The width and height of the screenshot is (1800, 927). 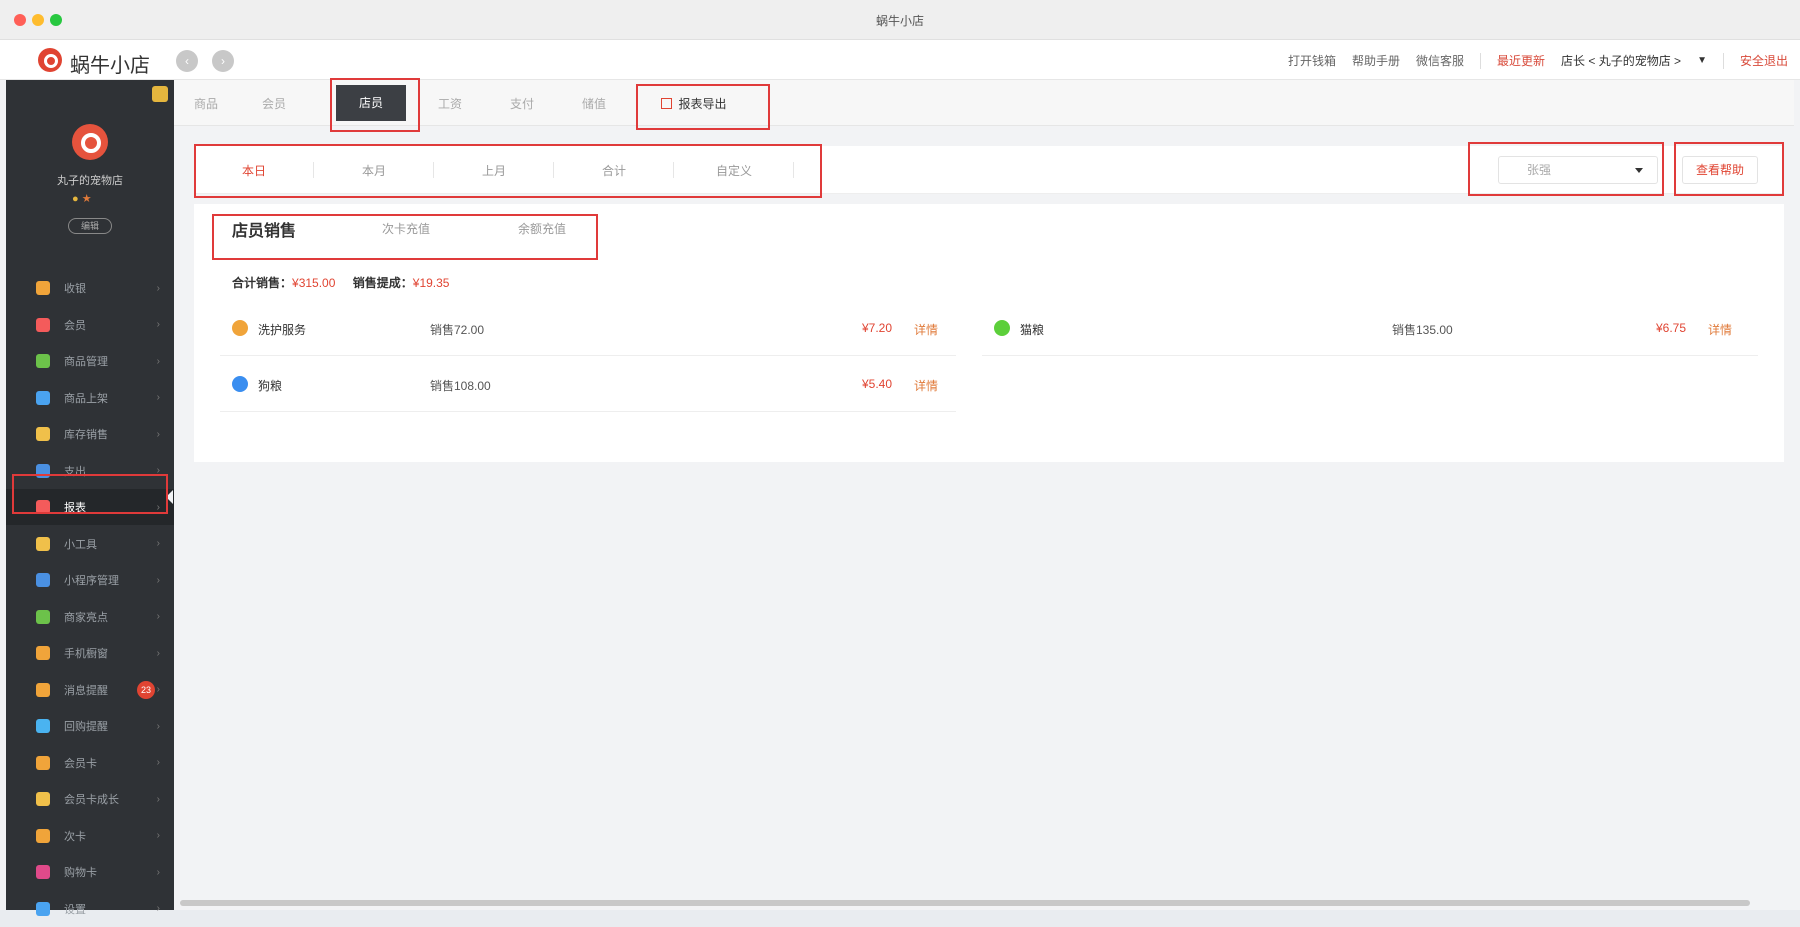 I want to click on report-tabs: 商品 会员 店员 工资 支付 储值 报表导出, so click(x=984, y=103).